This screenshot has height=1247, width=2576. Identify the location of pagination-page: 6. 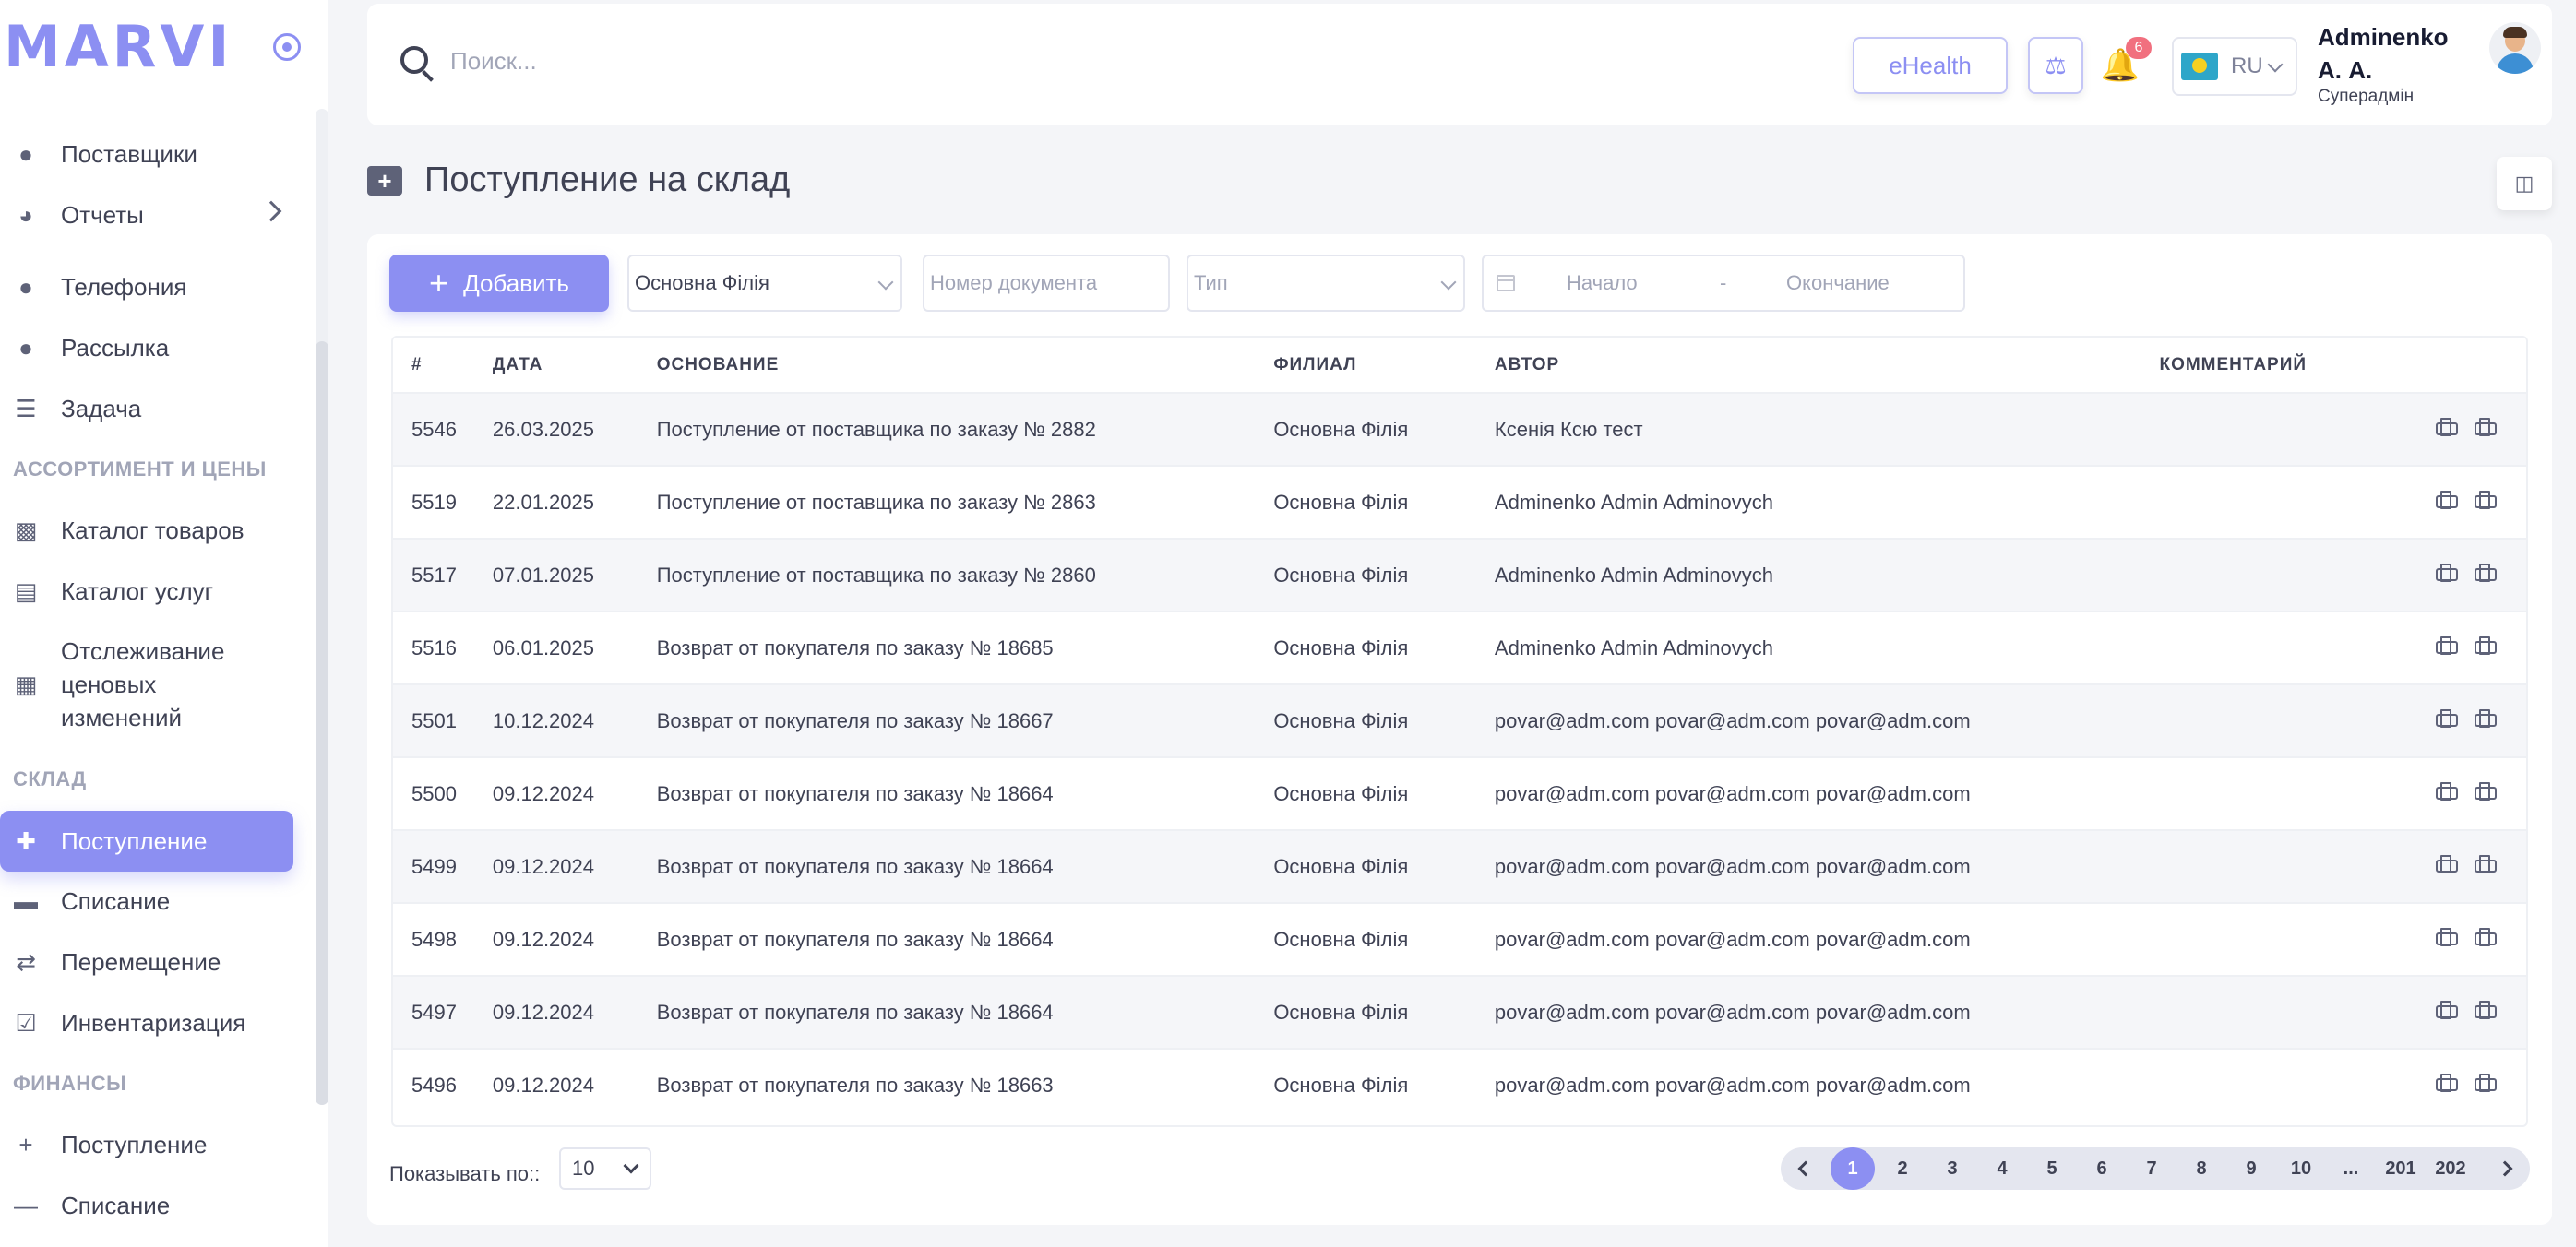
(2102, 1168).